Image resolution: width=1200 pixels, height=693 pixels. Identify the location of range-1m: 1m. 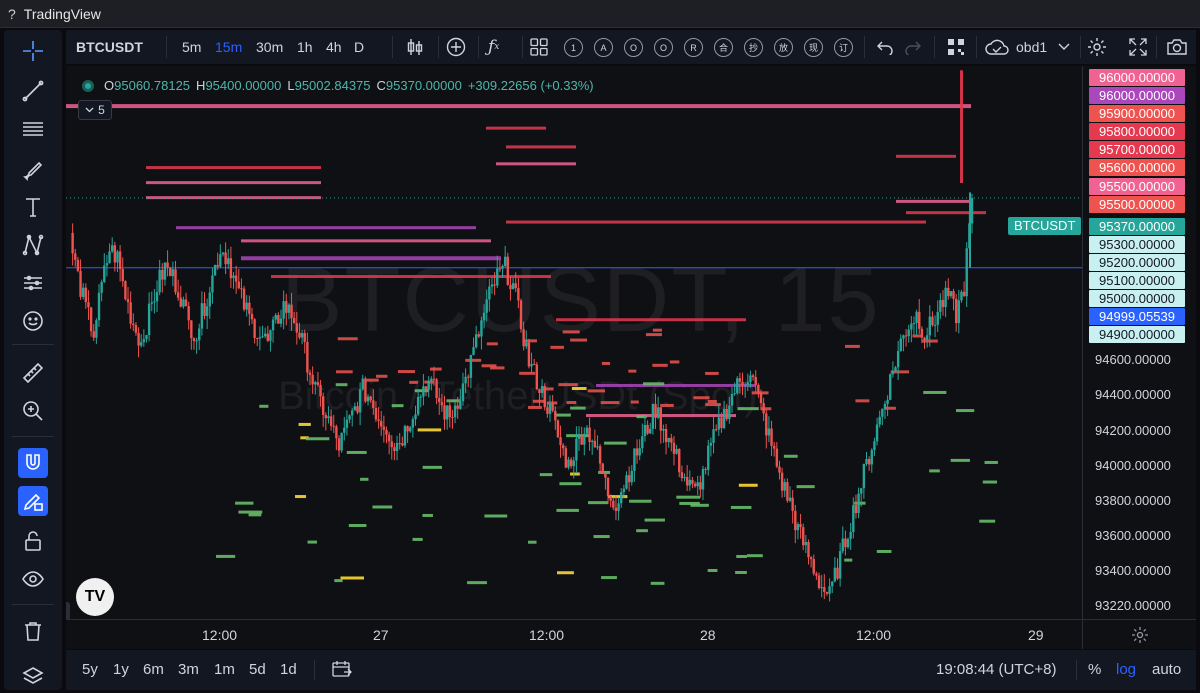
(224, 669).